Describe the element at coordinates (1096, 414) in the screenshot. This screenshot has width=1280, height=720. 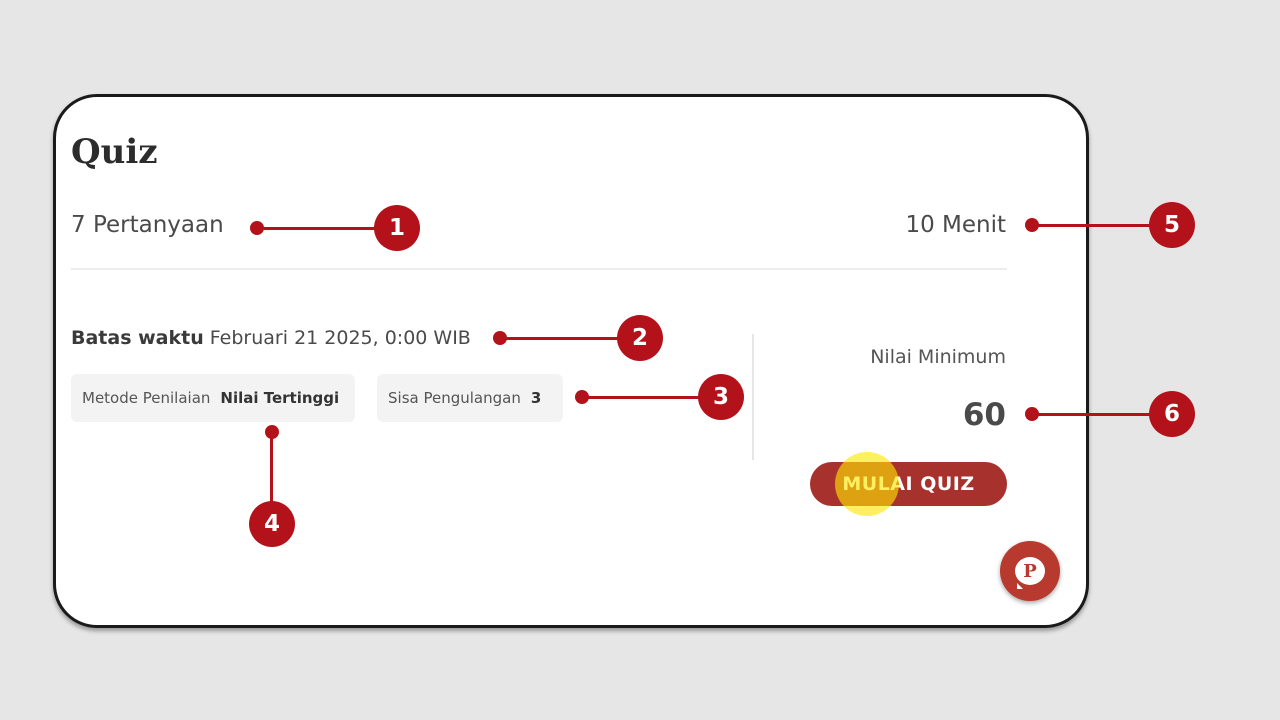
I see `annotation-6-line` at that location.